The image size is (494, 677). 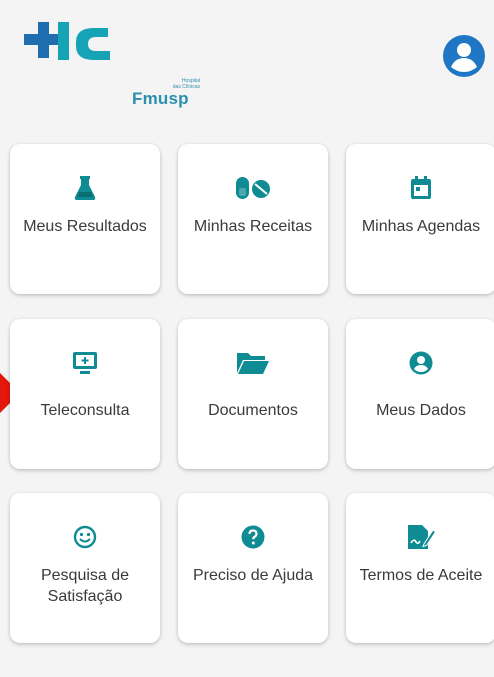 I want to click on hc-logo-mark-icon, so click(x=67, y=41).